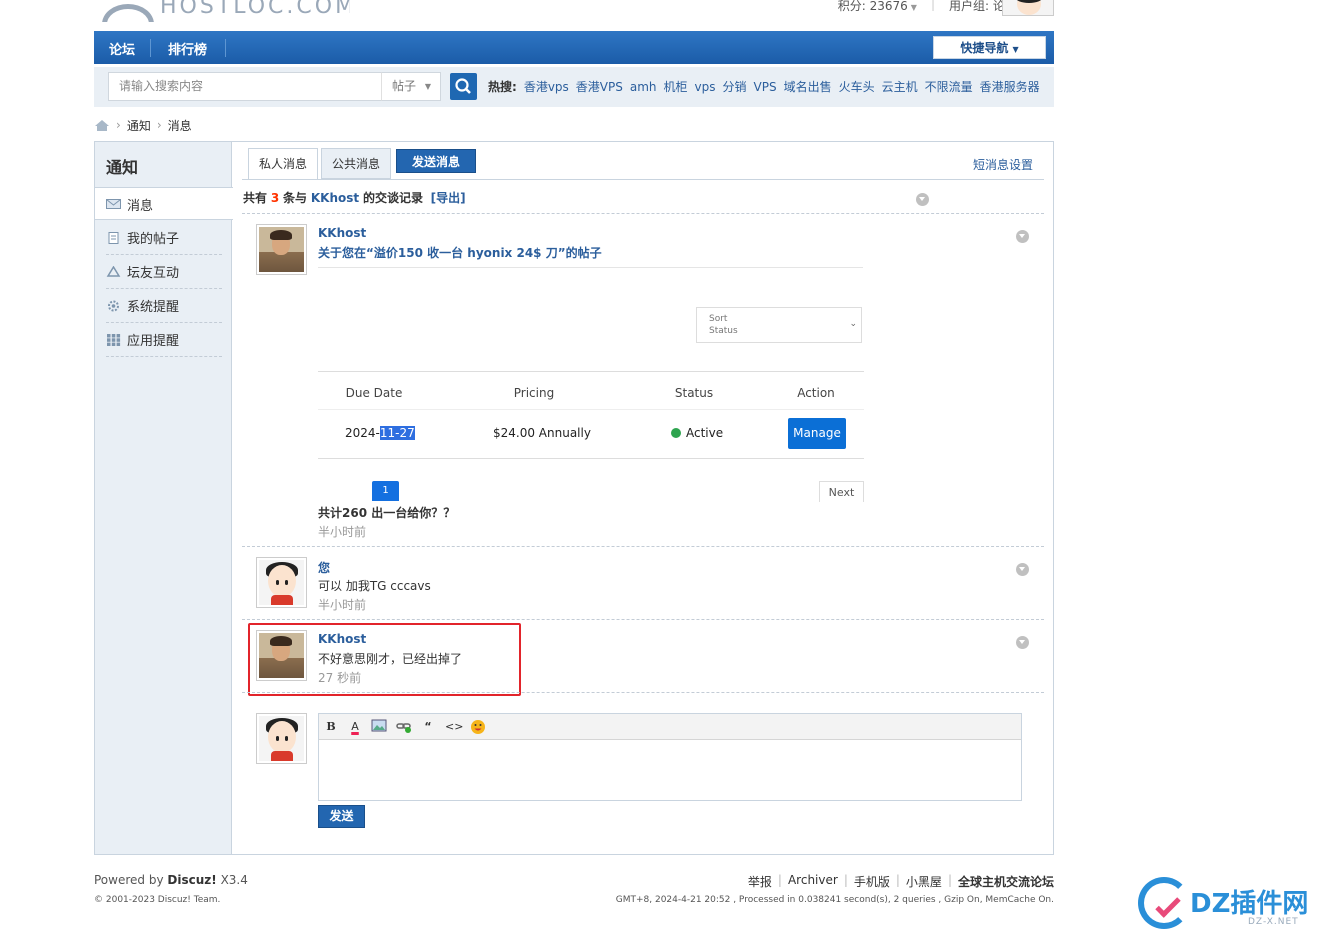 This screenshot has width=1340, height=946. I want to click on sidebar-item-my-posts: 我的帖子, so click(164, 238).